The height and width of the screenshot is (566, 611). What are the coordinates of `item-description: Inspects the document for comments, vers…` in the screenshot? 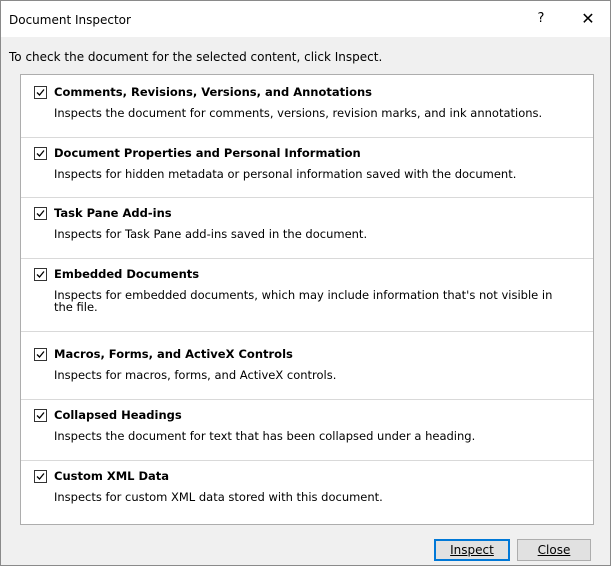 It's located at (298, 113).